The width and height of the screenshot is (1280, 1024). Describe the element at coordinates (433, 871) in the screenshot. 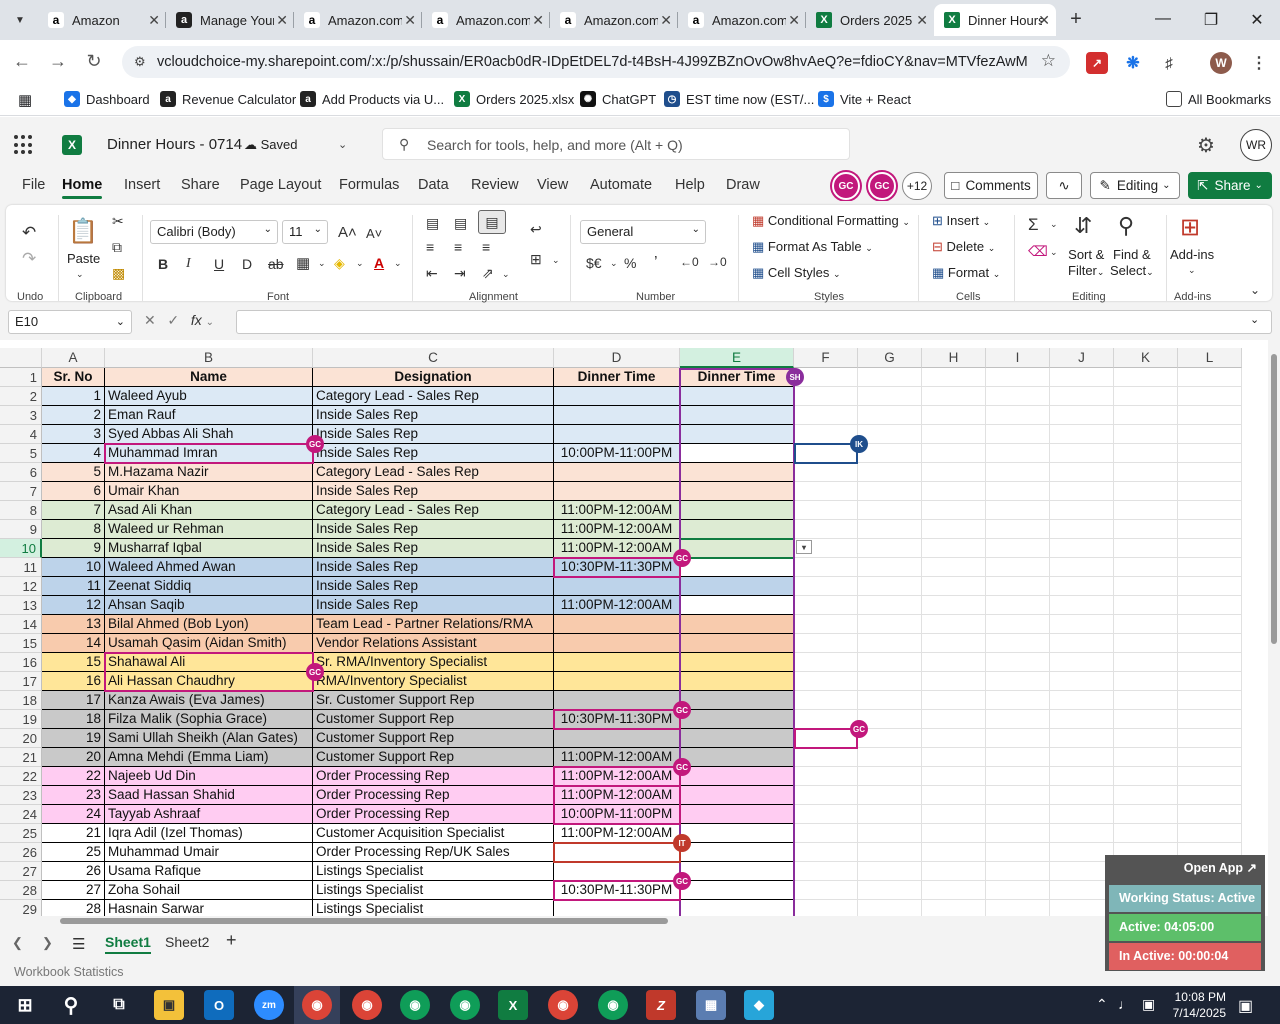

I see `designation-cell: Listings Specialist` at that location.